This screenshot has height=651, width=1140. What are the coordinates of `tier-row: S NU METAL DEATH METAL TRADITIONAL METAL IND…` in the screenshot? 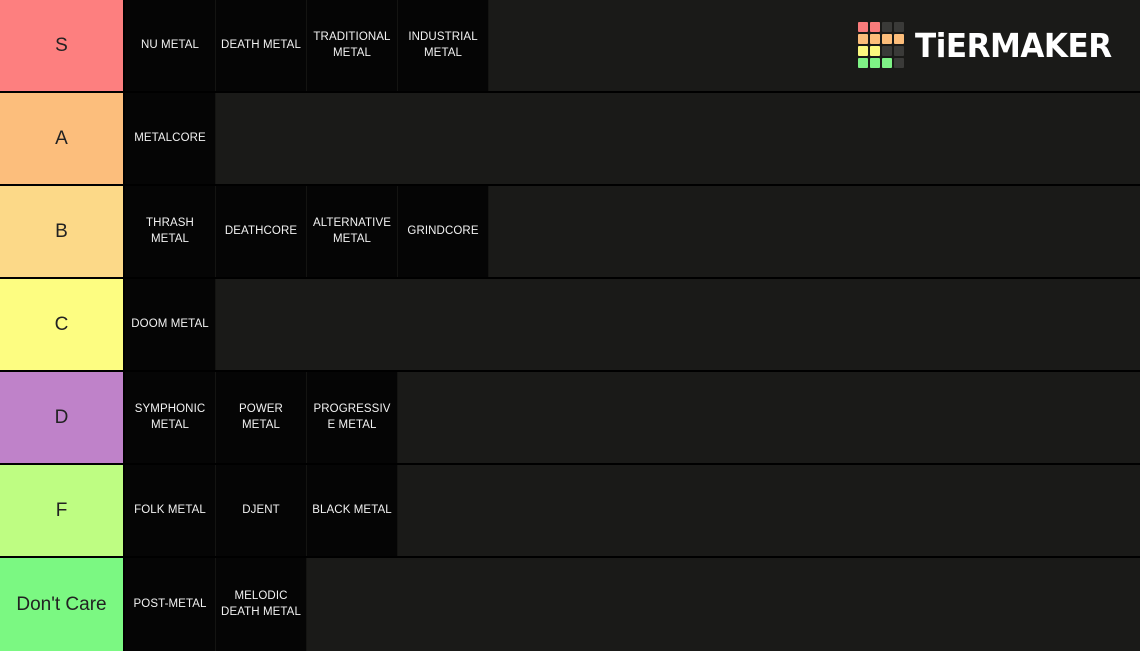 It's located at (570, 46).